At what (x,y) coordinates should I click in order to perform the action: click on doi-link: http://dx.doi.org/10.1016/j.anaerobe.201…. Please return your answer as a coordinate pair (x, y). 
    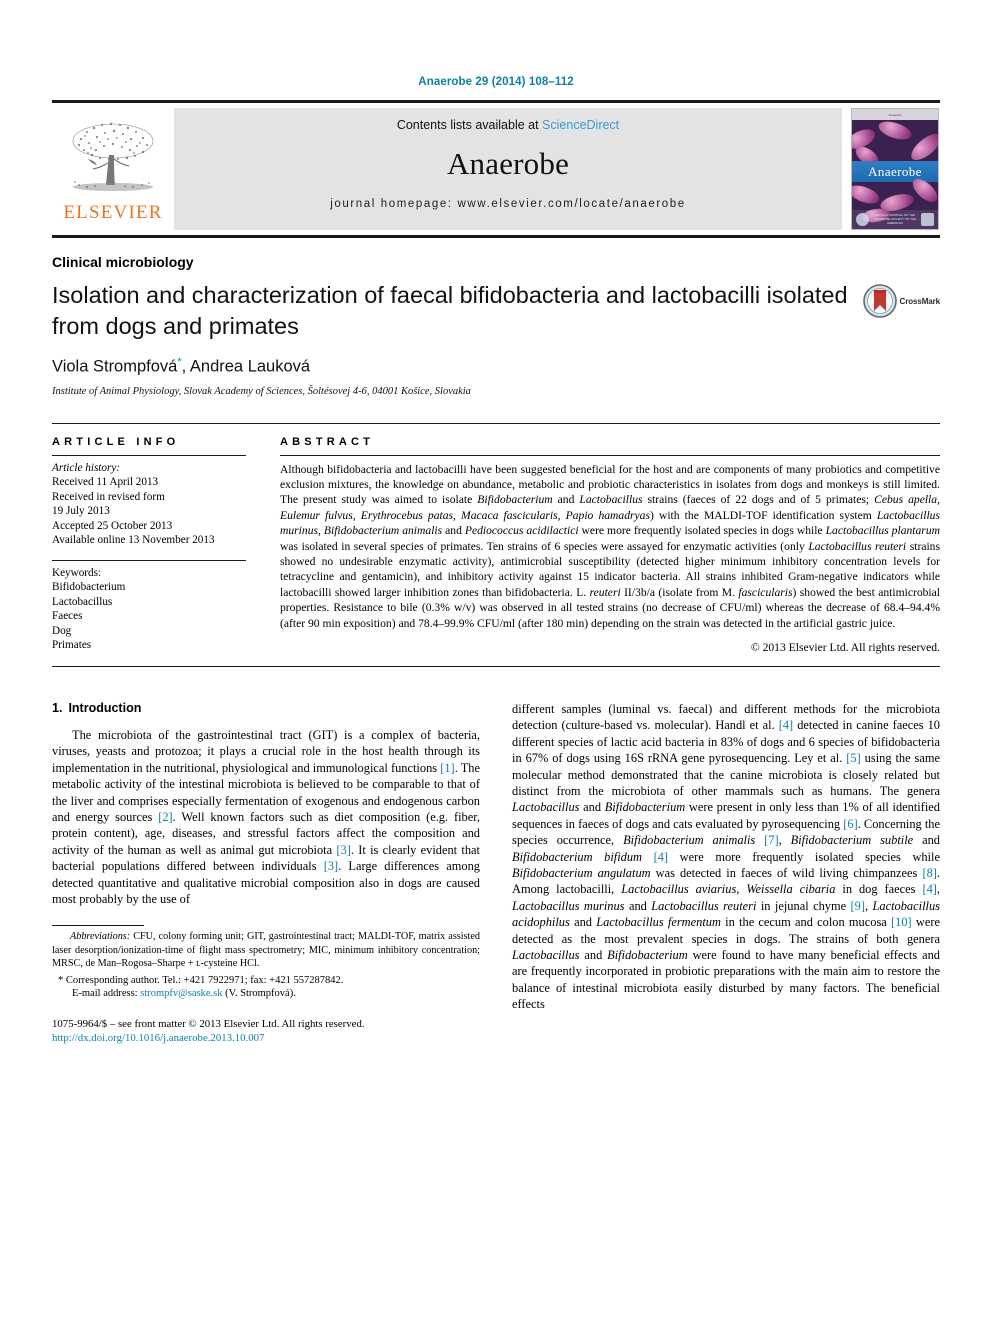
    Looking at the image, I should click on (158, 1038).